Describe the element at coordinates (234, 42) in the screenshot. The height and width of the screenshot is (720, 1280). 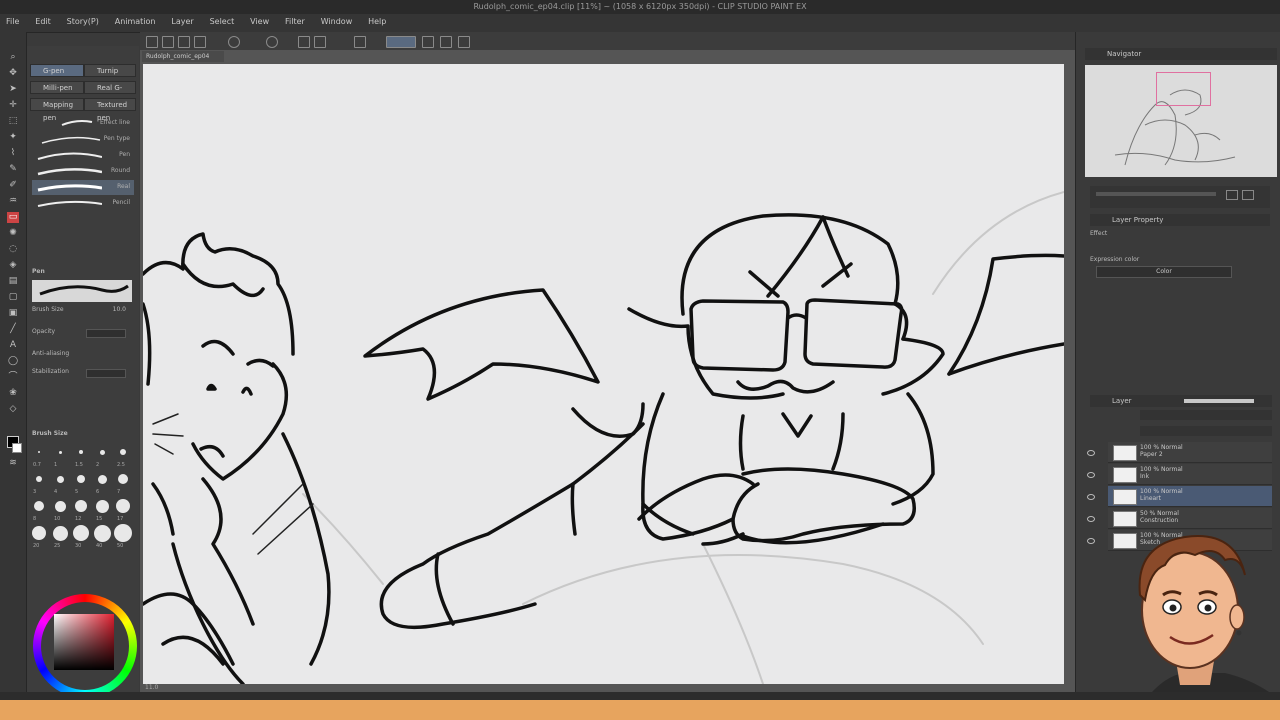
I see `undo-icon` at that location.